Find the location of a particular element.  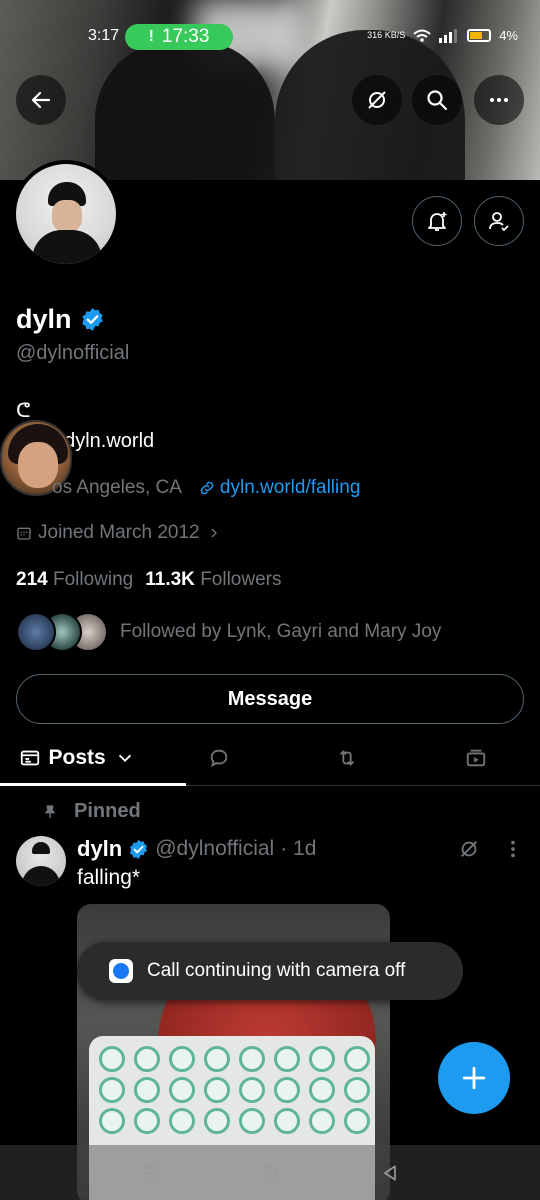

website-text: dyln.world/falling is located at coordinates (290, 487).